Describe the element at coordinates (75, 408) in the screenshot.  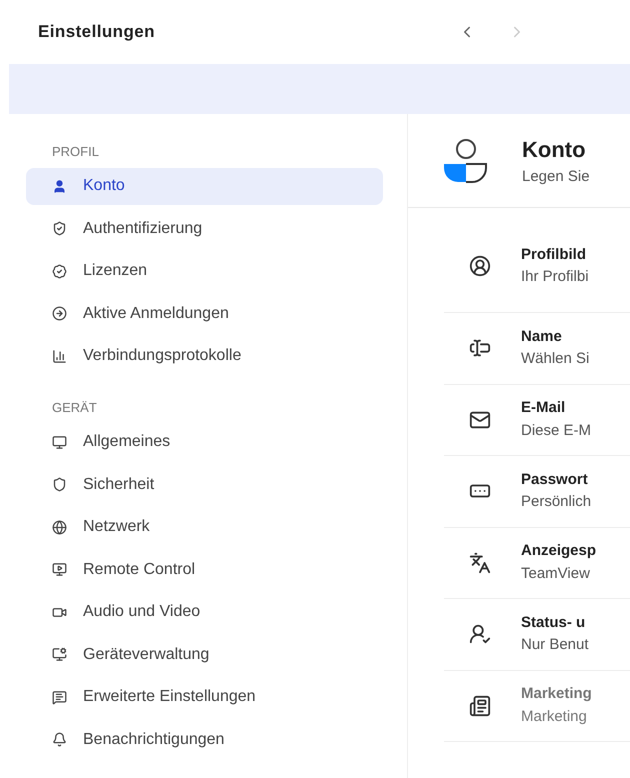
I see `section-label: GERÄT` at that location.